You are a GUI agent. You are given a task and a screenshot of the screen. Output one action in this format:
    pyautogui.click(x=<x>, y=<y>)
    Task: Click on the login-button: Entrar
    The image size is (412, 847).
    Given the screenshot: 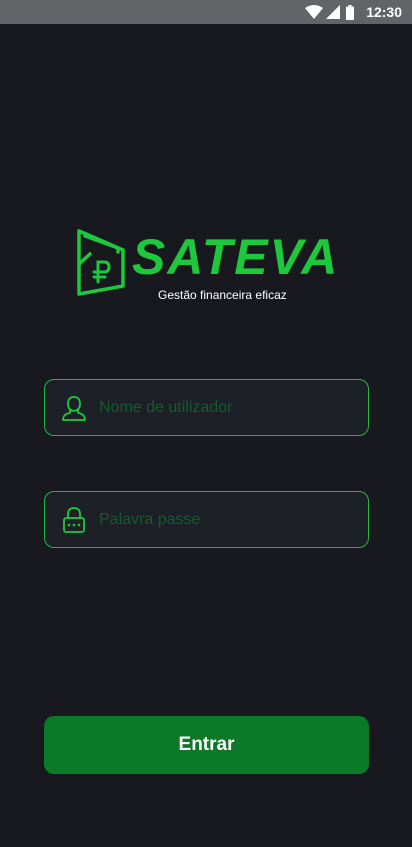 What is the action you would take?
    pyautogui.click(x=206, y=745)
    